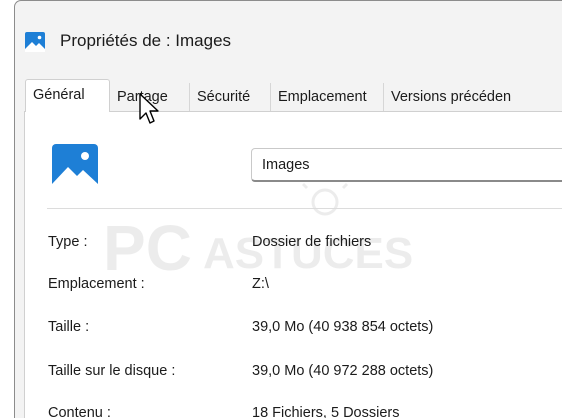 The image size is (562, 418). I want to click on location-value: Z:\, so click(260, 284).